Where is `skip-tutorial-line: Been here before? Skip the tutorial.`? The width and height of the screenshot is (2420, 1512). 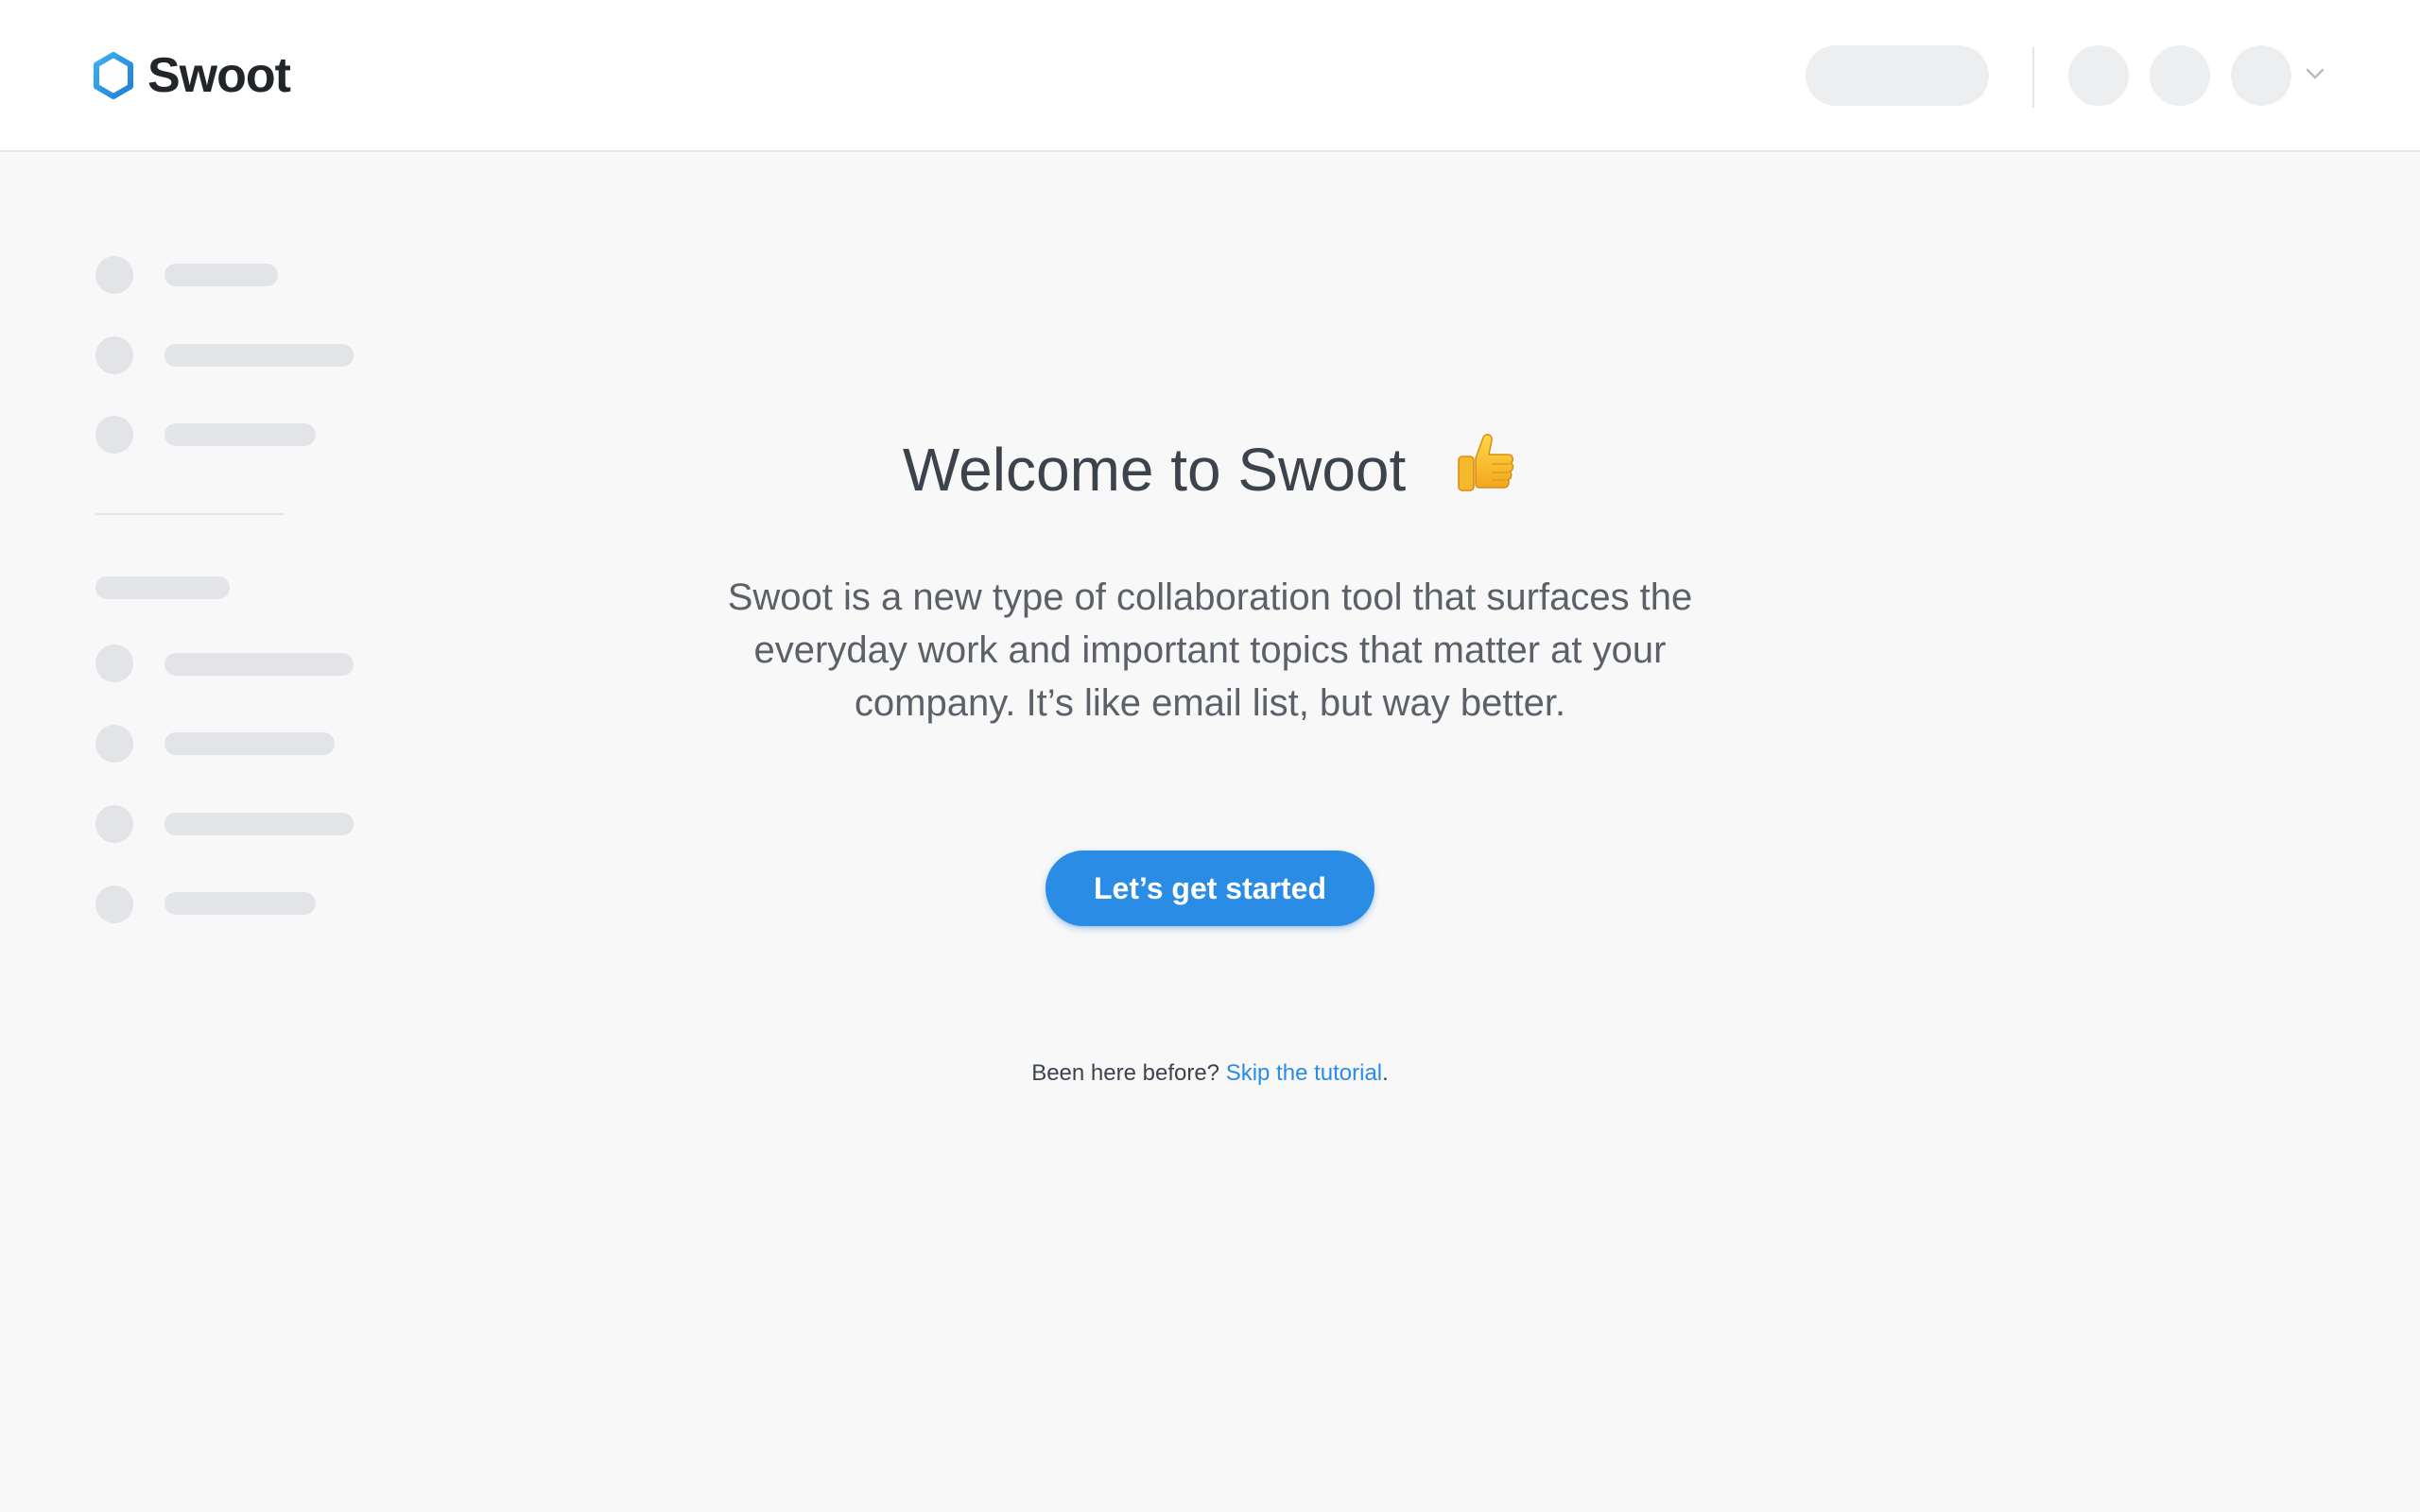
skip-tutorial-line: Been here before? Skip the tutorial. is located at coordinates (1210, 1074).